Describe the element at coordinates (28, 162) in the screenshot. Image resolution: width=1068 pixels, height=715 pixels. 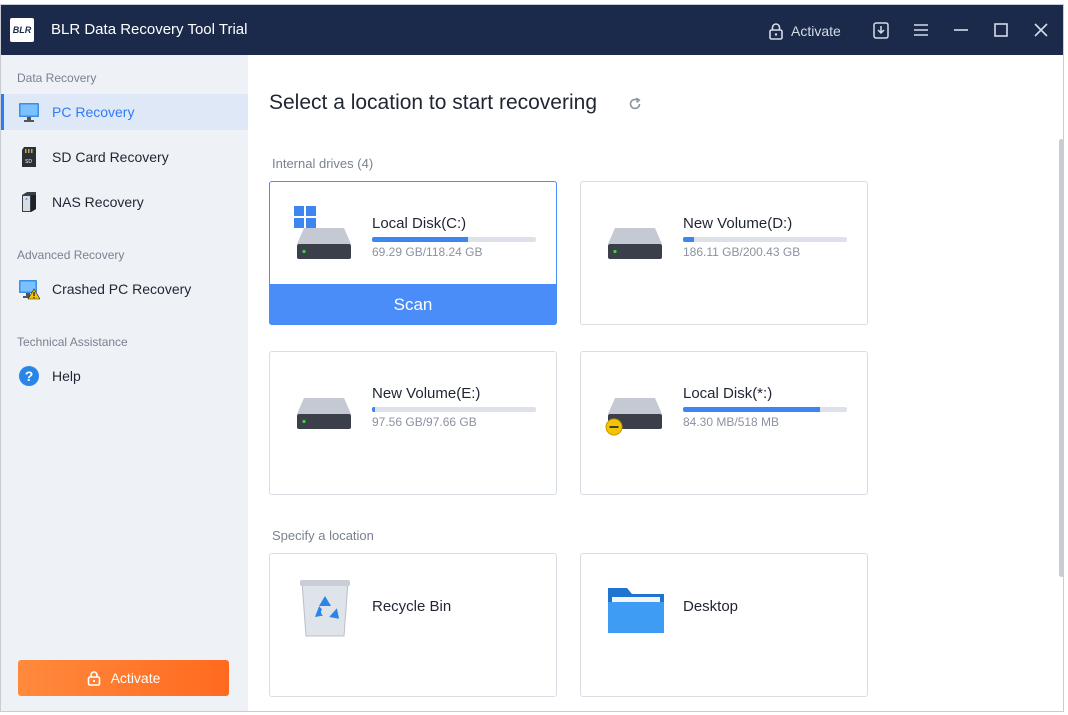
I see `svg-text: SD` at that location.